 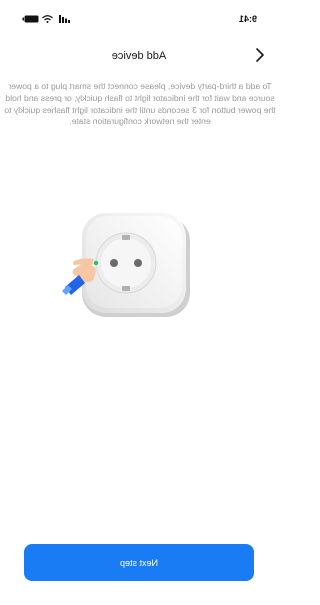 I want to click on status-icons, so click(x=46, y=19).